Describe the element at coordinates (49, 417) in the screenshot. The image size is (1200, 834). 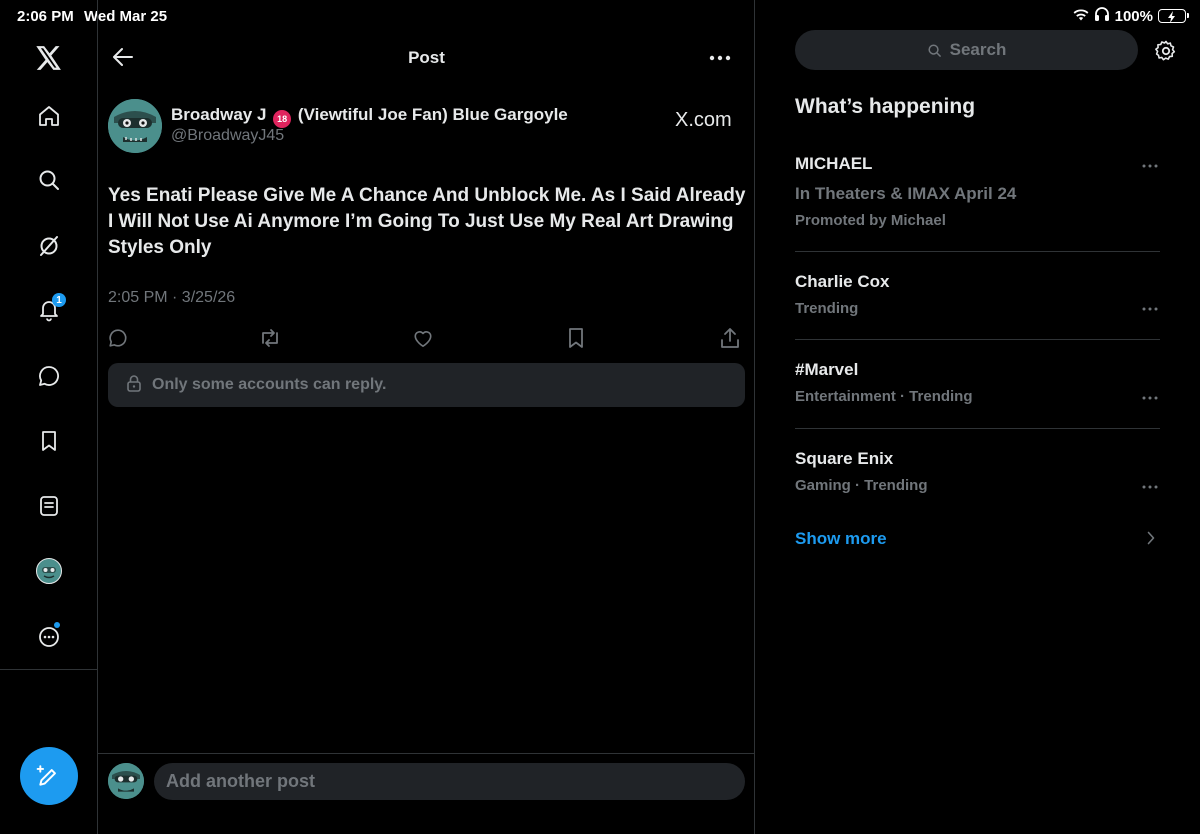
I see `left-nav: 1` at that location.